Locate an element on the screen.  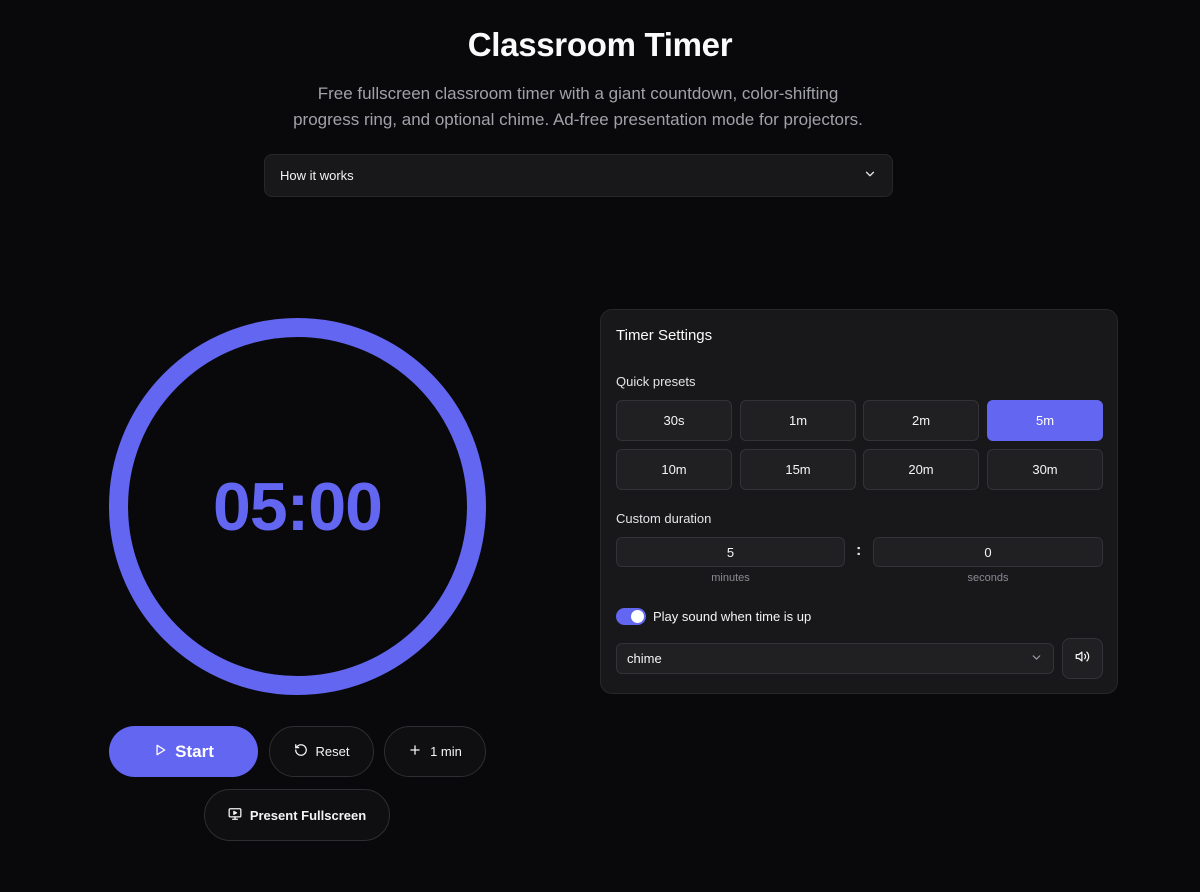
countdown-display: 05:00 is located at coordinates (298, 506).